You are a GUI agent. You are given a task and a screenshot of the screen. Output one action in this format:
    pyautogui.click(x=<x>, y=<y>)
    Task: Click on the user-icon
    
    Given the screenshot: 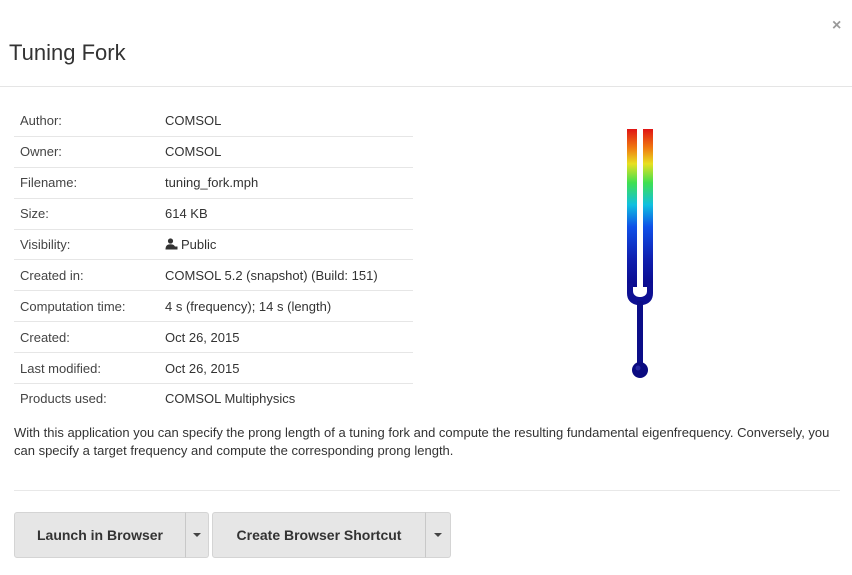 What is the action you would take?
    pyautogui.click(x=171, y=244)
    